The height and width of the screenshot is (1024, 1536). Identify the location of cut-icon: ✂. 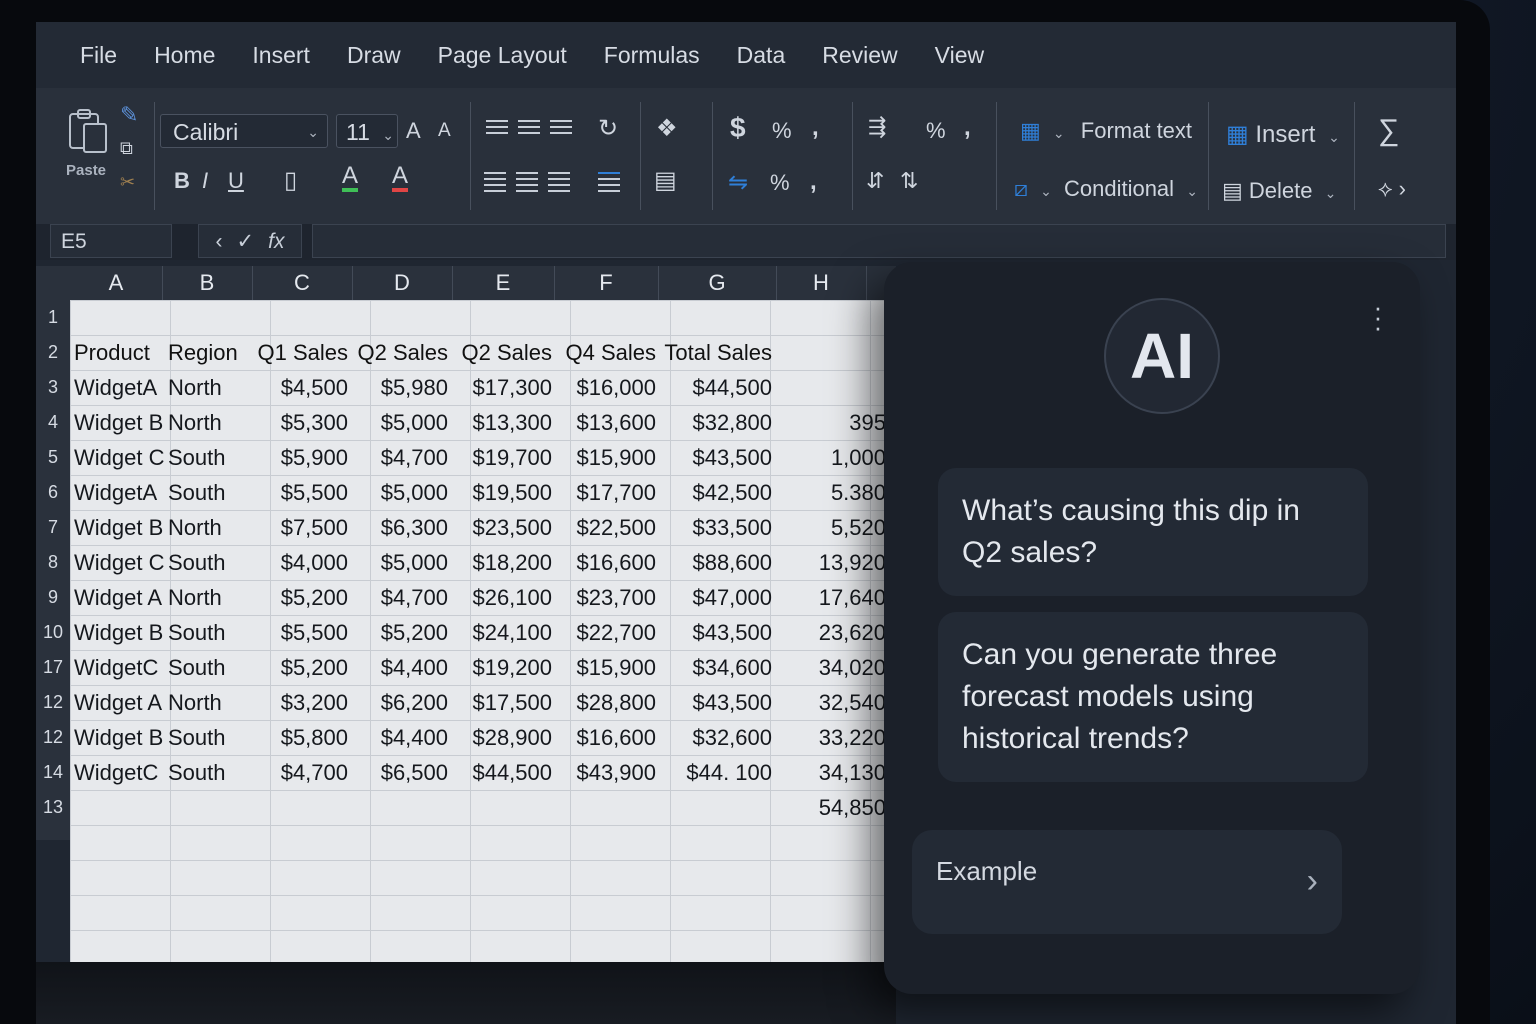
(127, 182).